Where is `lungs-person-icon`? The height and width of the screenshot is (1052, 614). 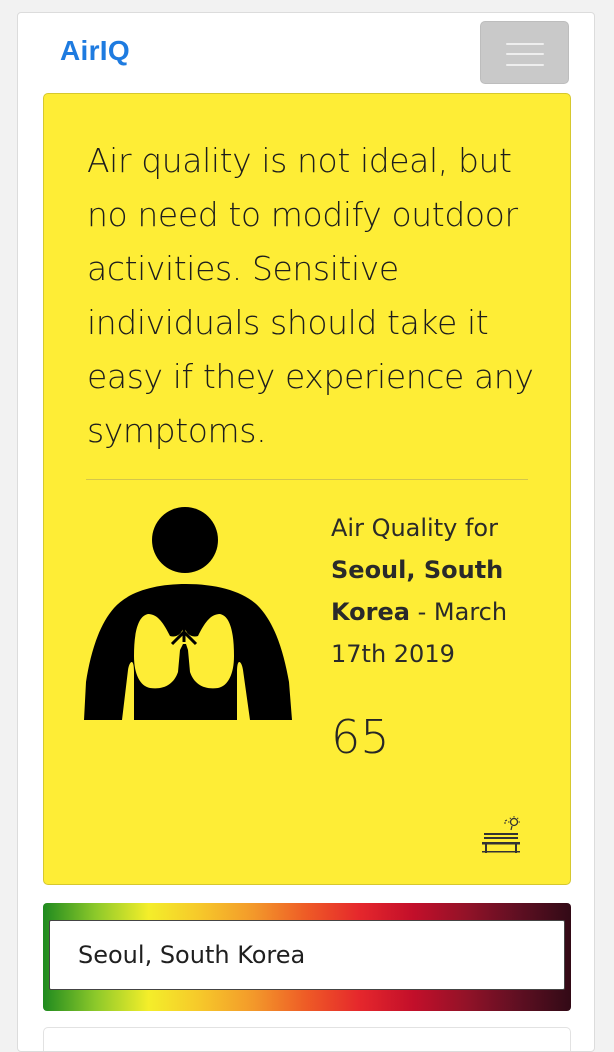 lungs-person-icon is located at coordinates (188, 613).